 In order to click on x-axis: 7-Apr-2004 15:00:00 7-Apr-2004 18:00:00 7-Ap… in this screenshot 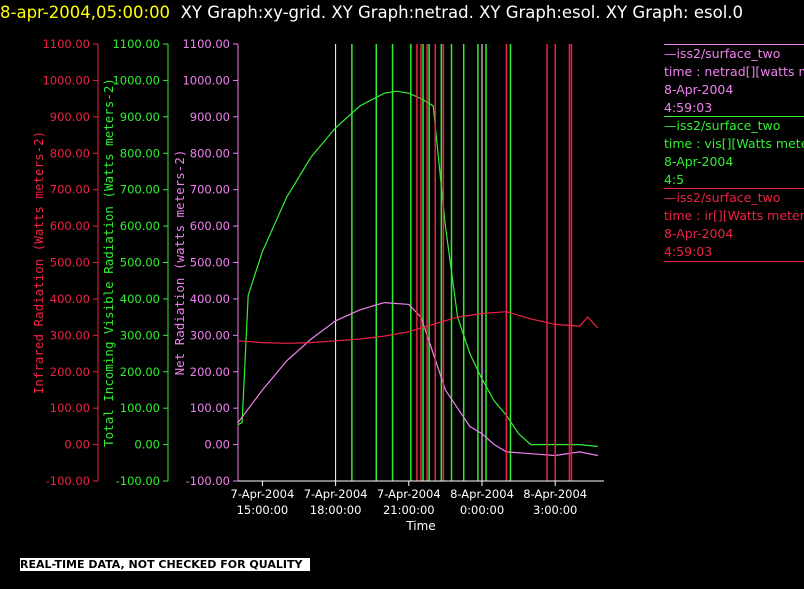, I will do `click(417, 506)`.